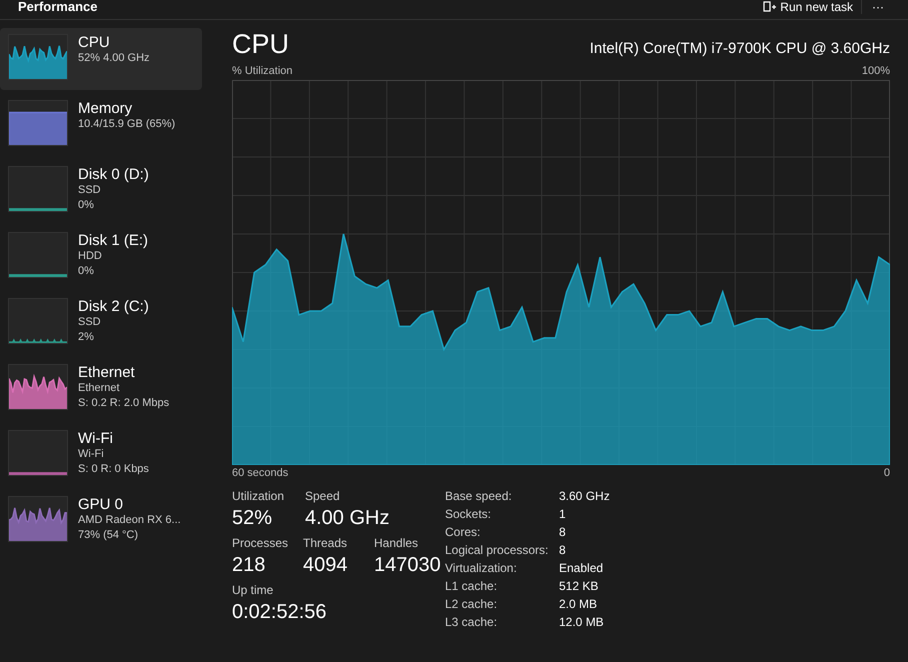  Describe the element at coordinates (581, 568) in the screenshot. I see `detail-value: Enabled` at that location.